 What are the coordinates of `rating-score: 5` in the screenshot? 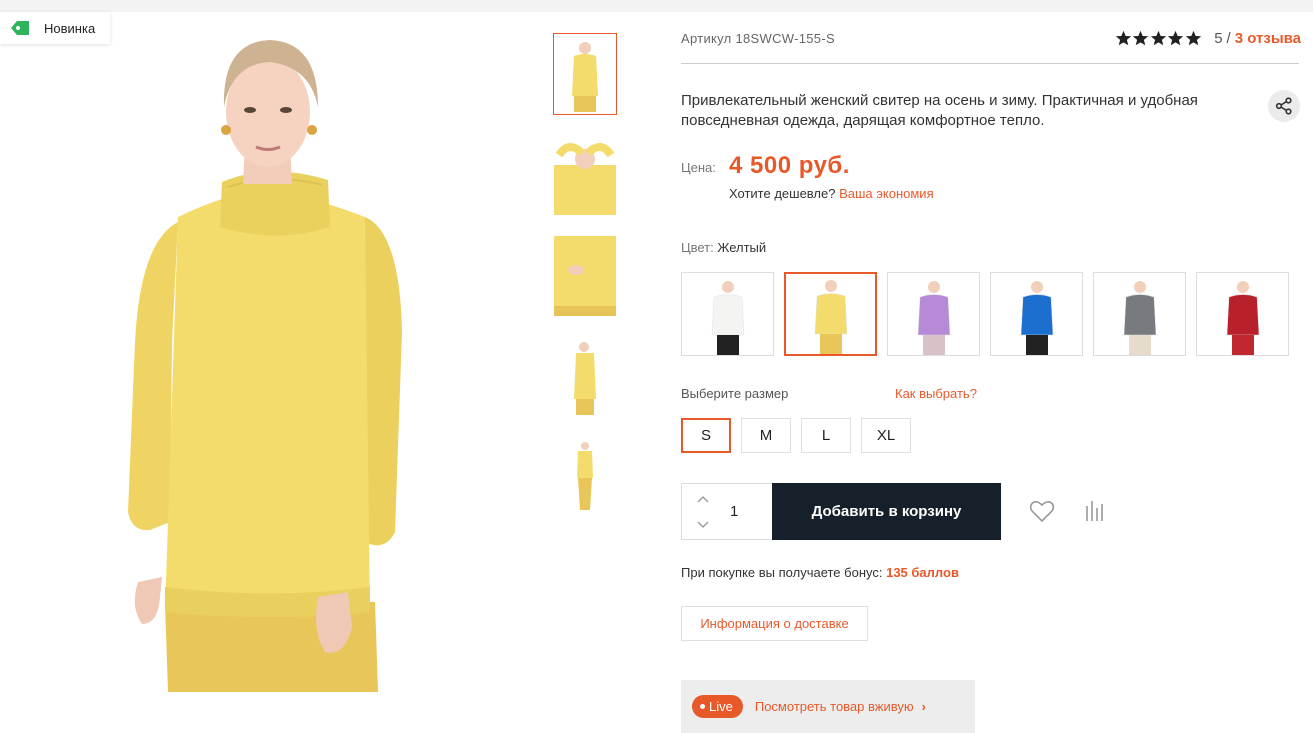 It's located at (1218, 38).